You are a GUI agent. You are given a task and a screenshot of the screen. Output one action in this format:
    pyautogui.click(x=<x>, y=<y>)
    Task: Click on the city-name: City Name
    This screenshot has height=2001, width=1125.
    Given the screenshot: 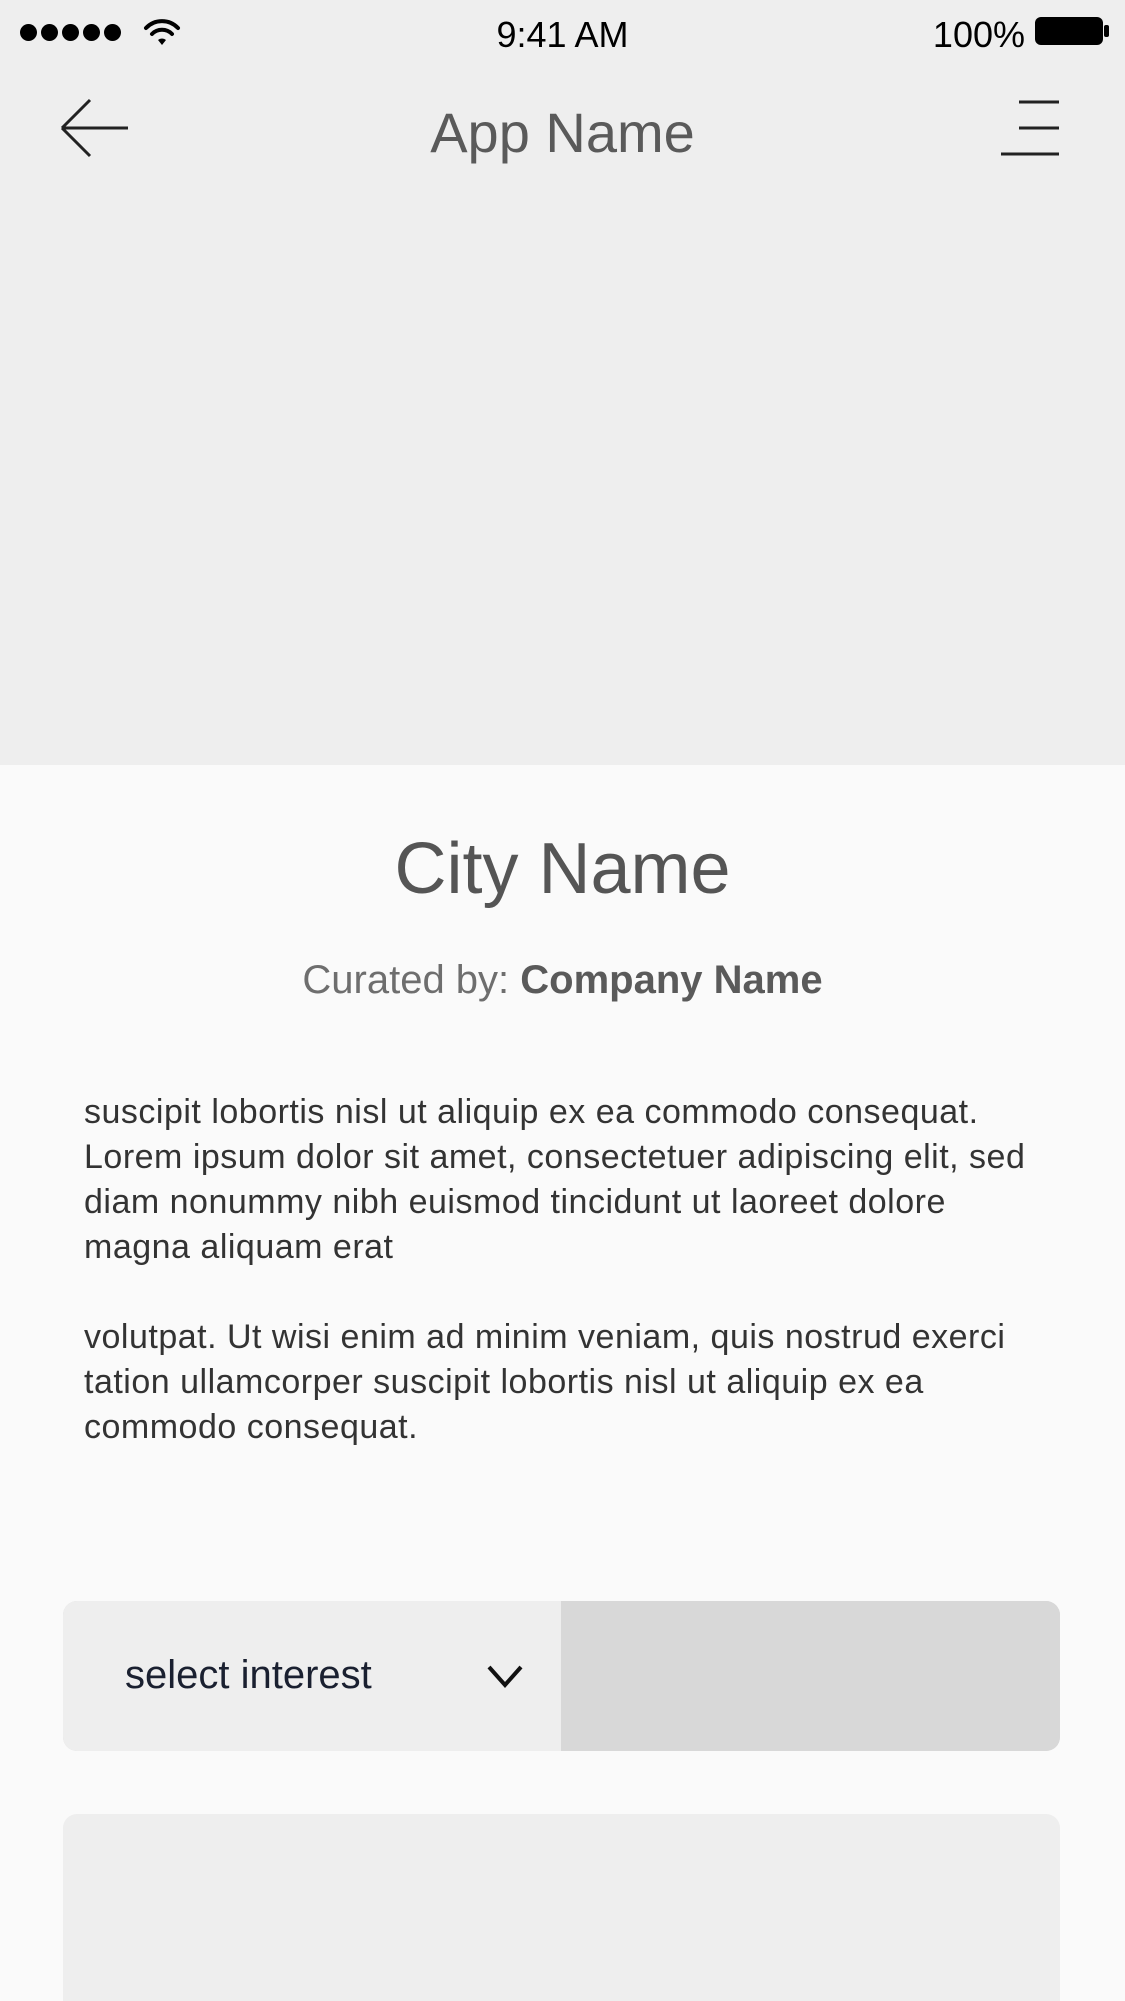 What is the action you would take?
    pyautogui.click(x=562, y=869)
    